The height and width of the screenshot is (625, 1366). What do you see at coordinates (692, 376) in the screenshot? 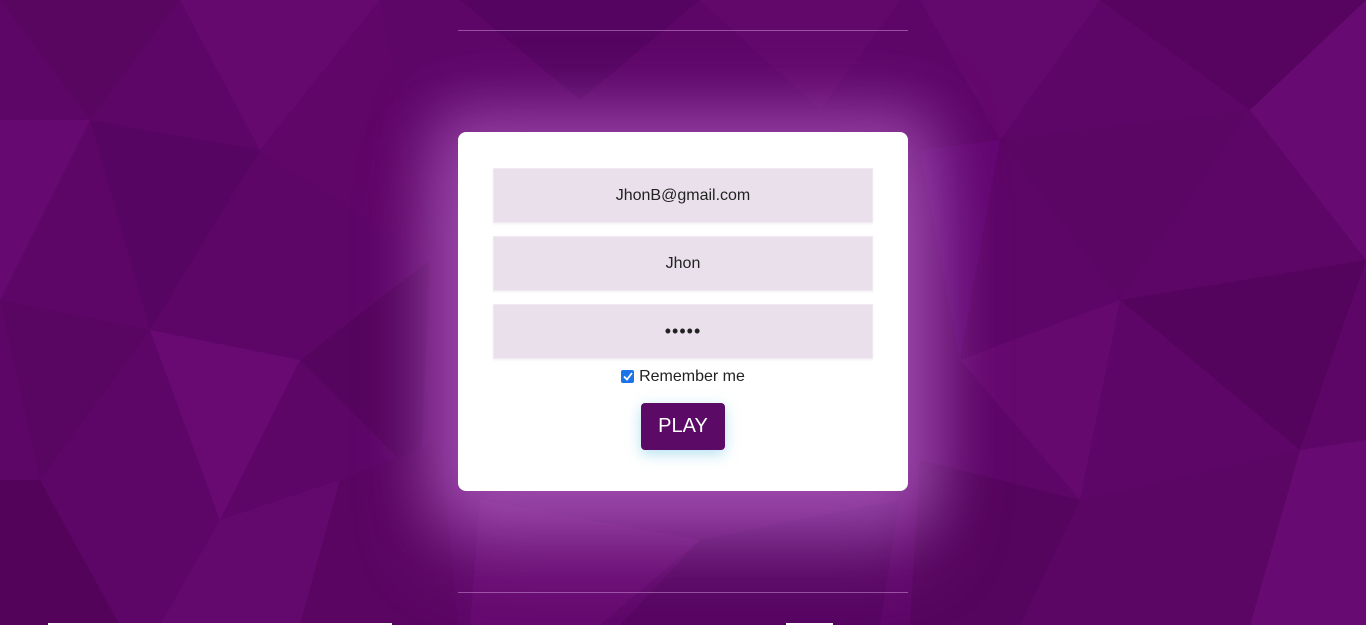
I see `remember-me-label: Remember me` at bounding box center [692, 376].